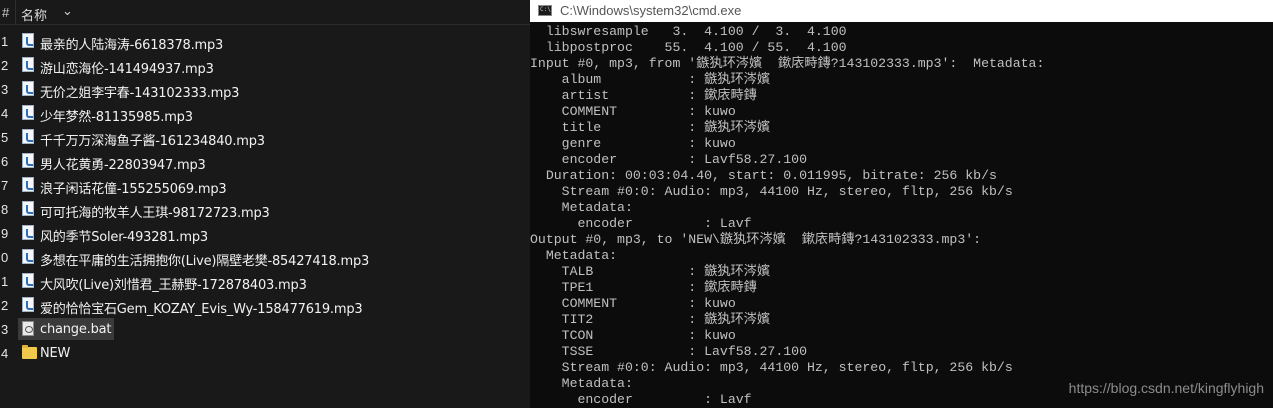  Describe the element at coordinates (15, 12) in the screenshot. I see `header-divider` at that location.